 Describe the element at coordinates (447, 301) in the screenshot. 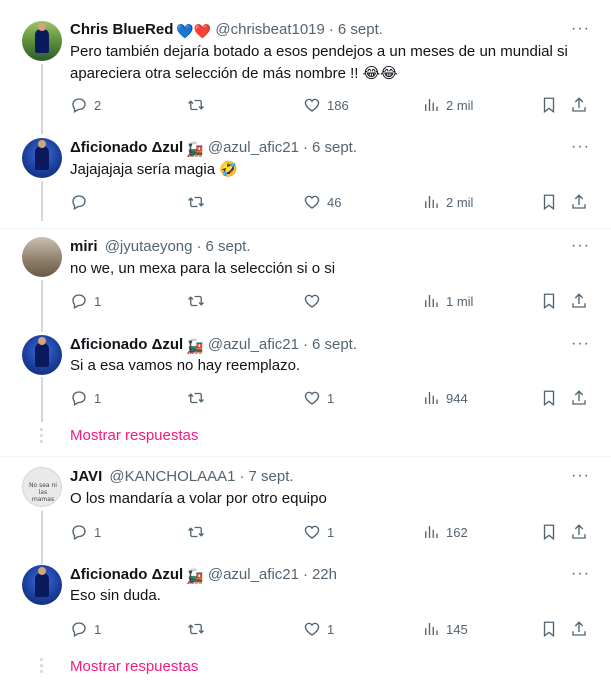

I see `views-button: 1 mil` at that location.